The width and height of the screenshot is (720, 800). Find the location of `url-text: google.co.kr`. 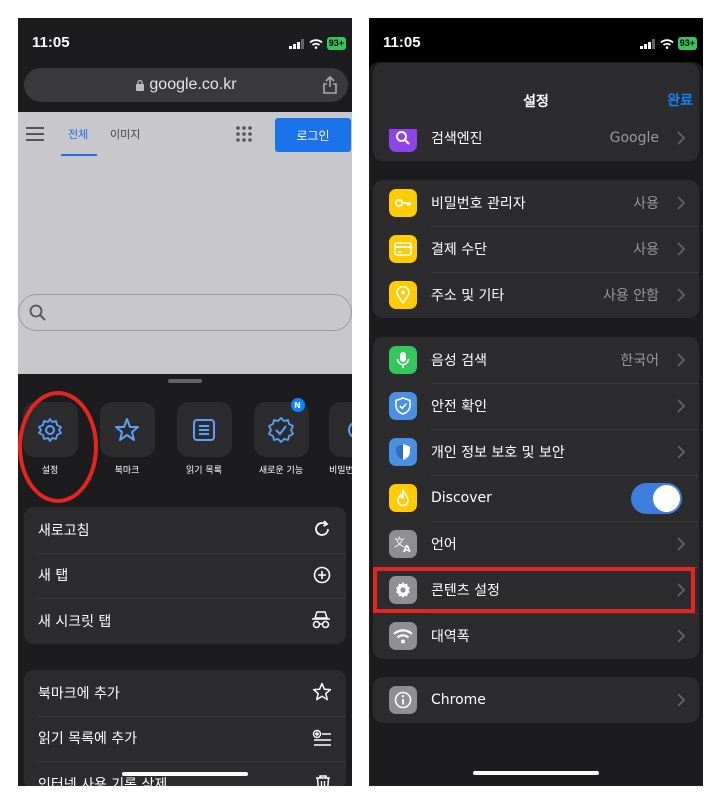

url-text: google.co.kr is located at coordinates (193, 84).